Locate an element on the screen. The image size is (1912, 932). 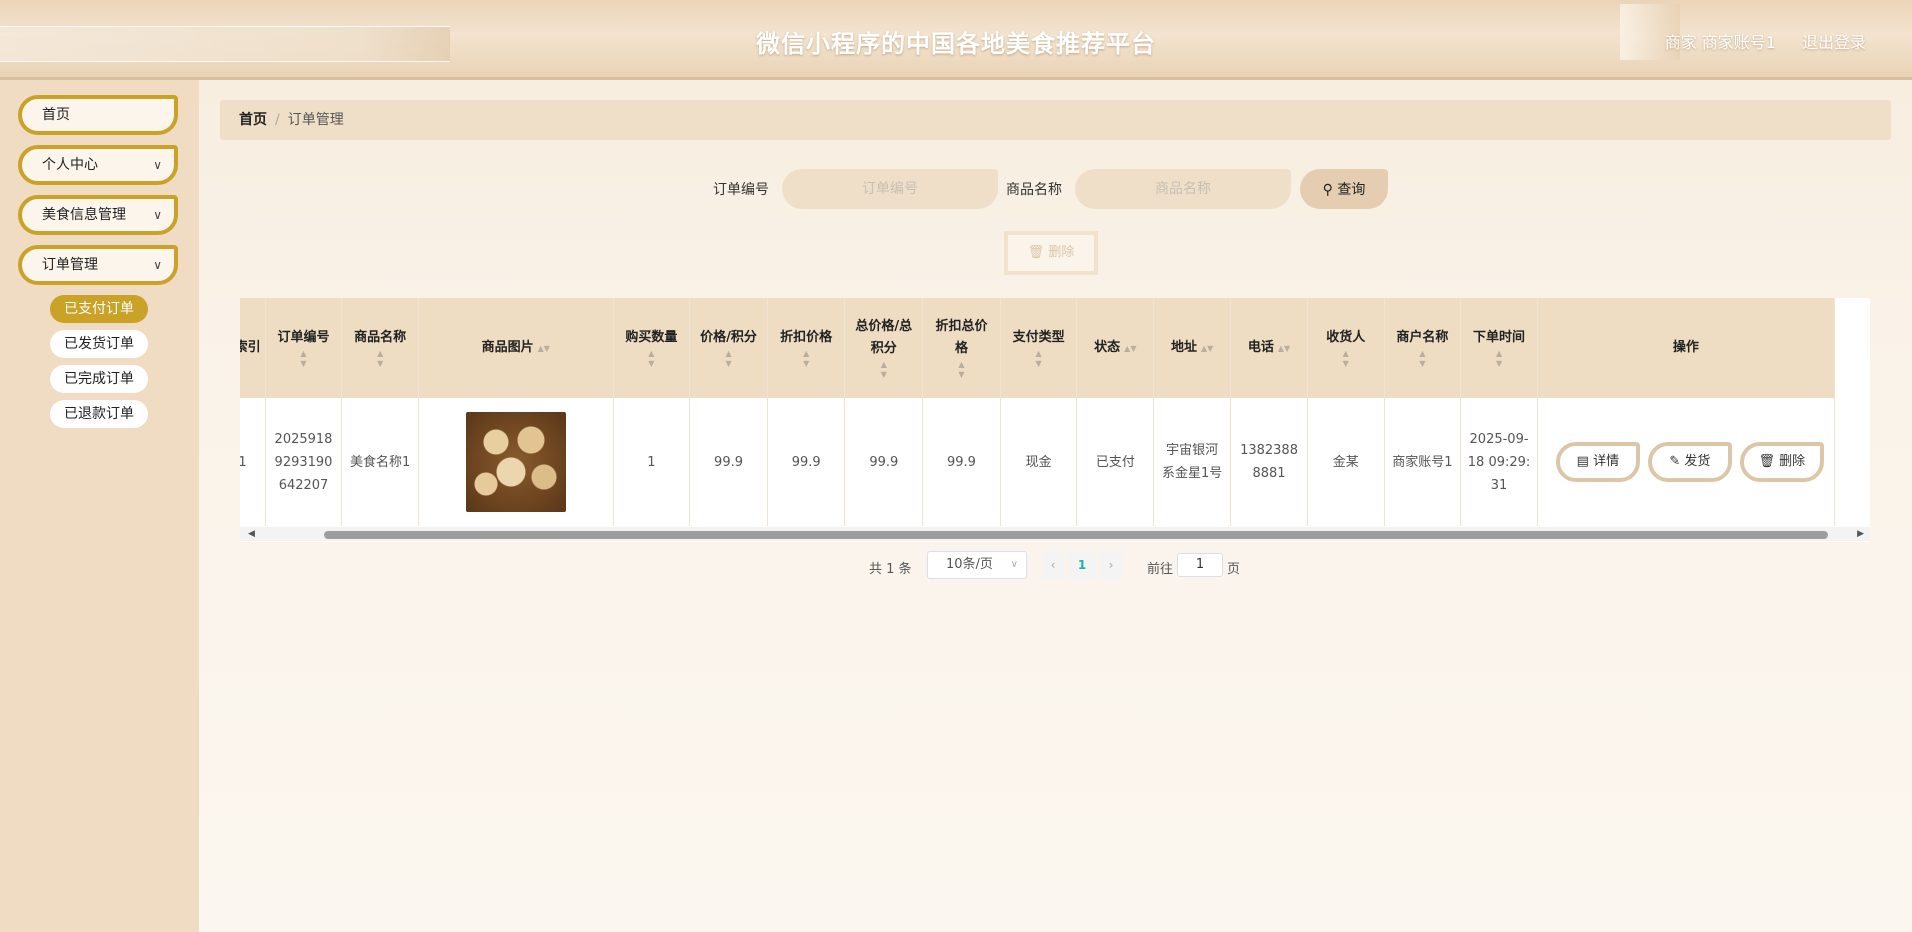
logout-link: 退出登录 is located at coordinates (1834, 41).